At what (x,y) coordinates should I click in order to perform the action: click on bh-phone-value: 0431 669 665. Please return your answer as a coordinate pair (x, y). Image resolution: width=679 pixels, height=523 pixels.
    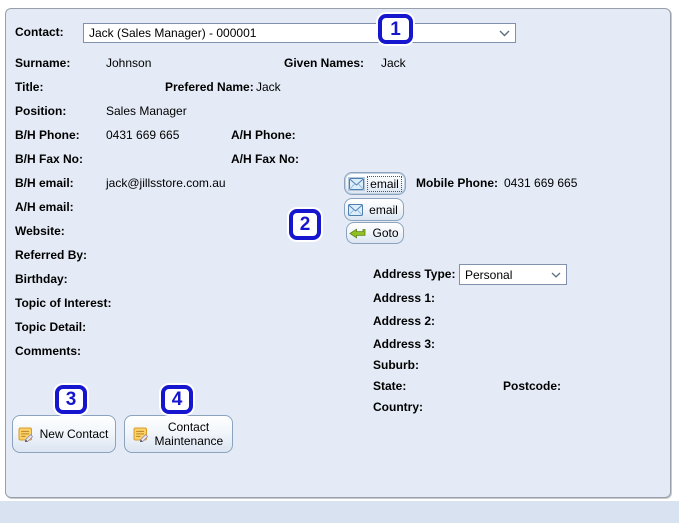
    Looking at the image, I should click on (143, 135).